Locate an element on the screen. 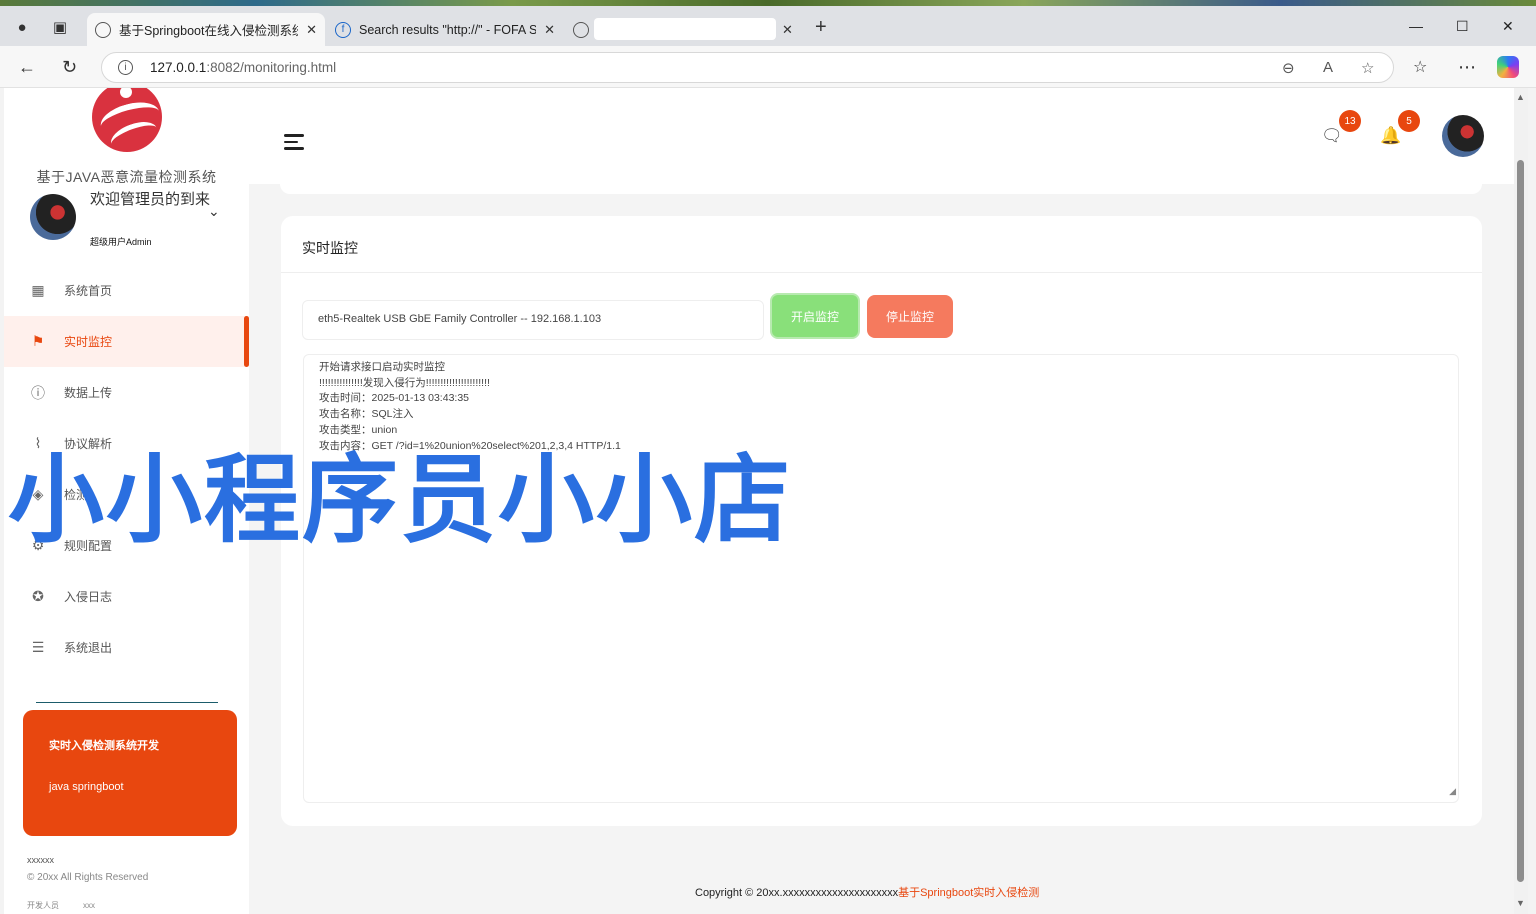 The image size is (1536, 914). menu-lines-icon: ☰ is located at coordinates (38, 647).